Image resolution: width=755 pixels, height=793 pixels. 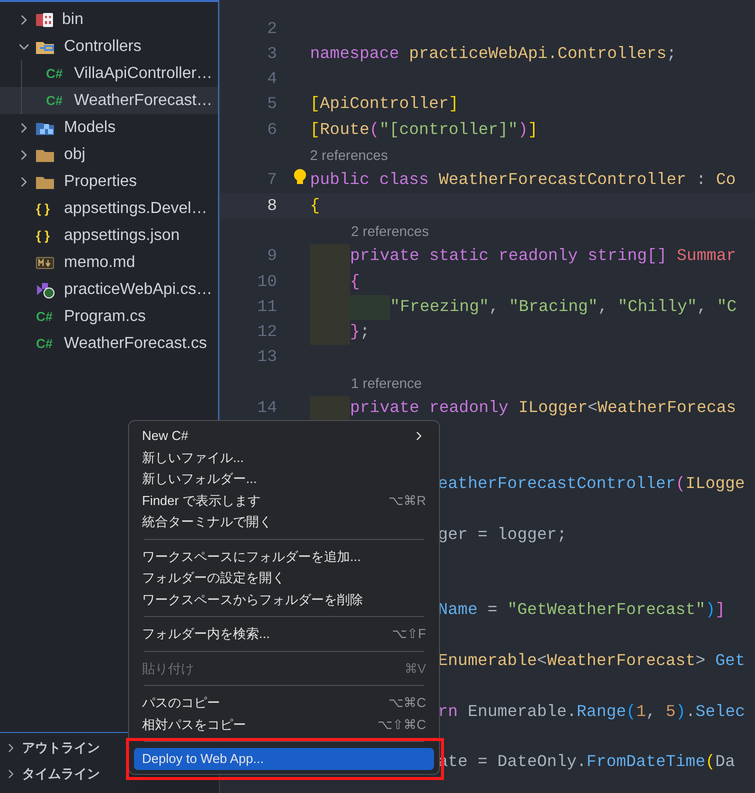 I want to click on tree-item: obj, so click(x=109, y=154).